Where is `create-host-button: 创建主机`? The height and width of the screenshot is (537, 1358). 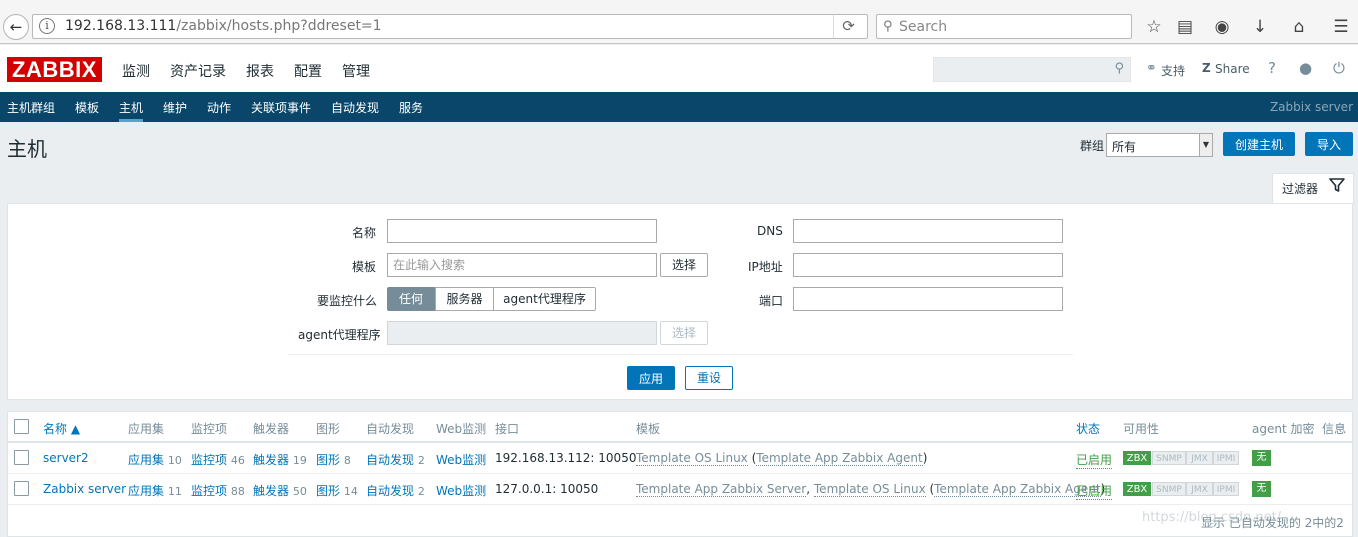
create-host-button: 创建主机 is located at coordinates (1259, 144).